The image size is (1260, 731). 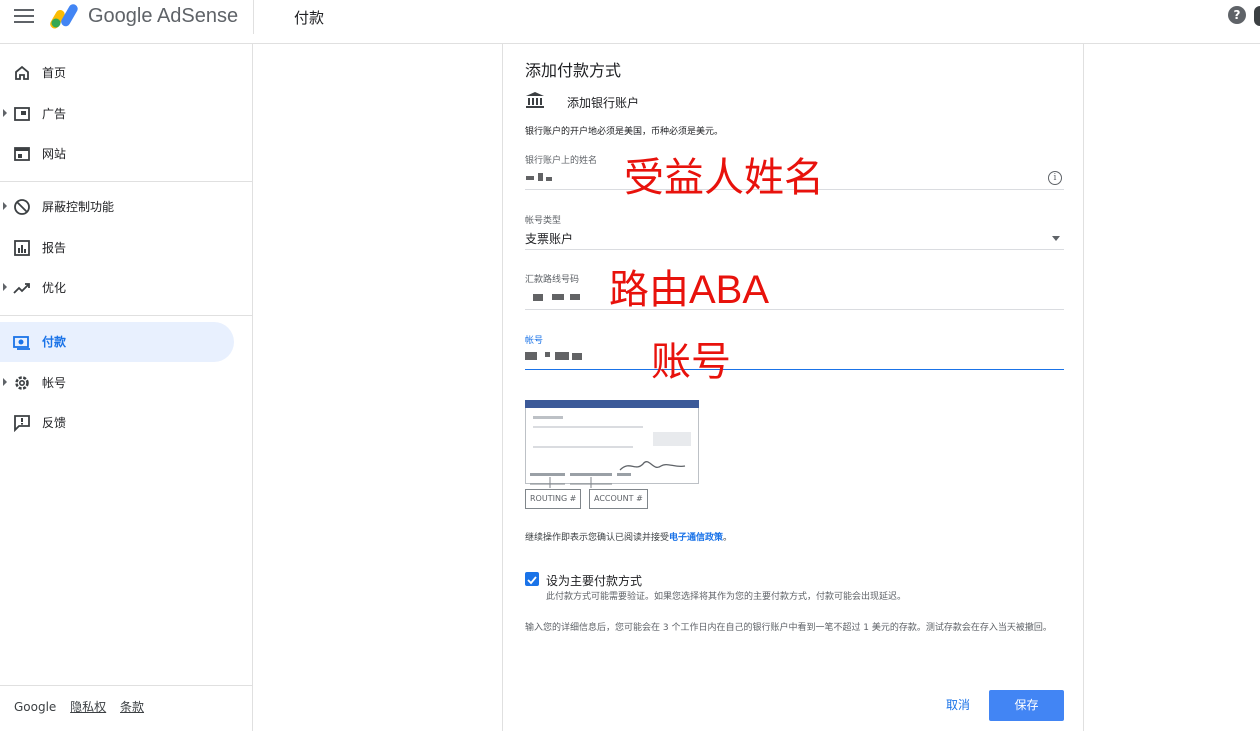 What do you see at coordinates (64, 16) in the screenshot?
I see `adsense-logo` at bounding box center [64, 16].